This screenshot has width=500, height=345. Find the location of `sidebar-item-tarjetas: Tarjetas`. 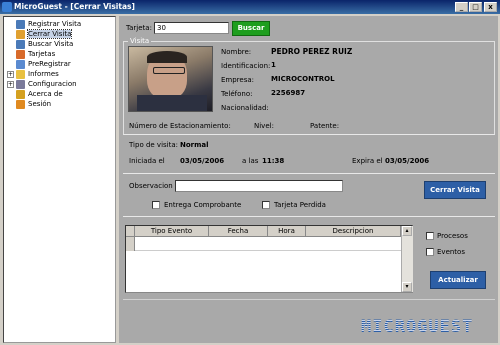

sidebar-item-tarjetas: Tarjetas is located at coordinates (35, 54).